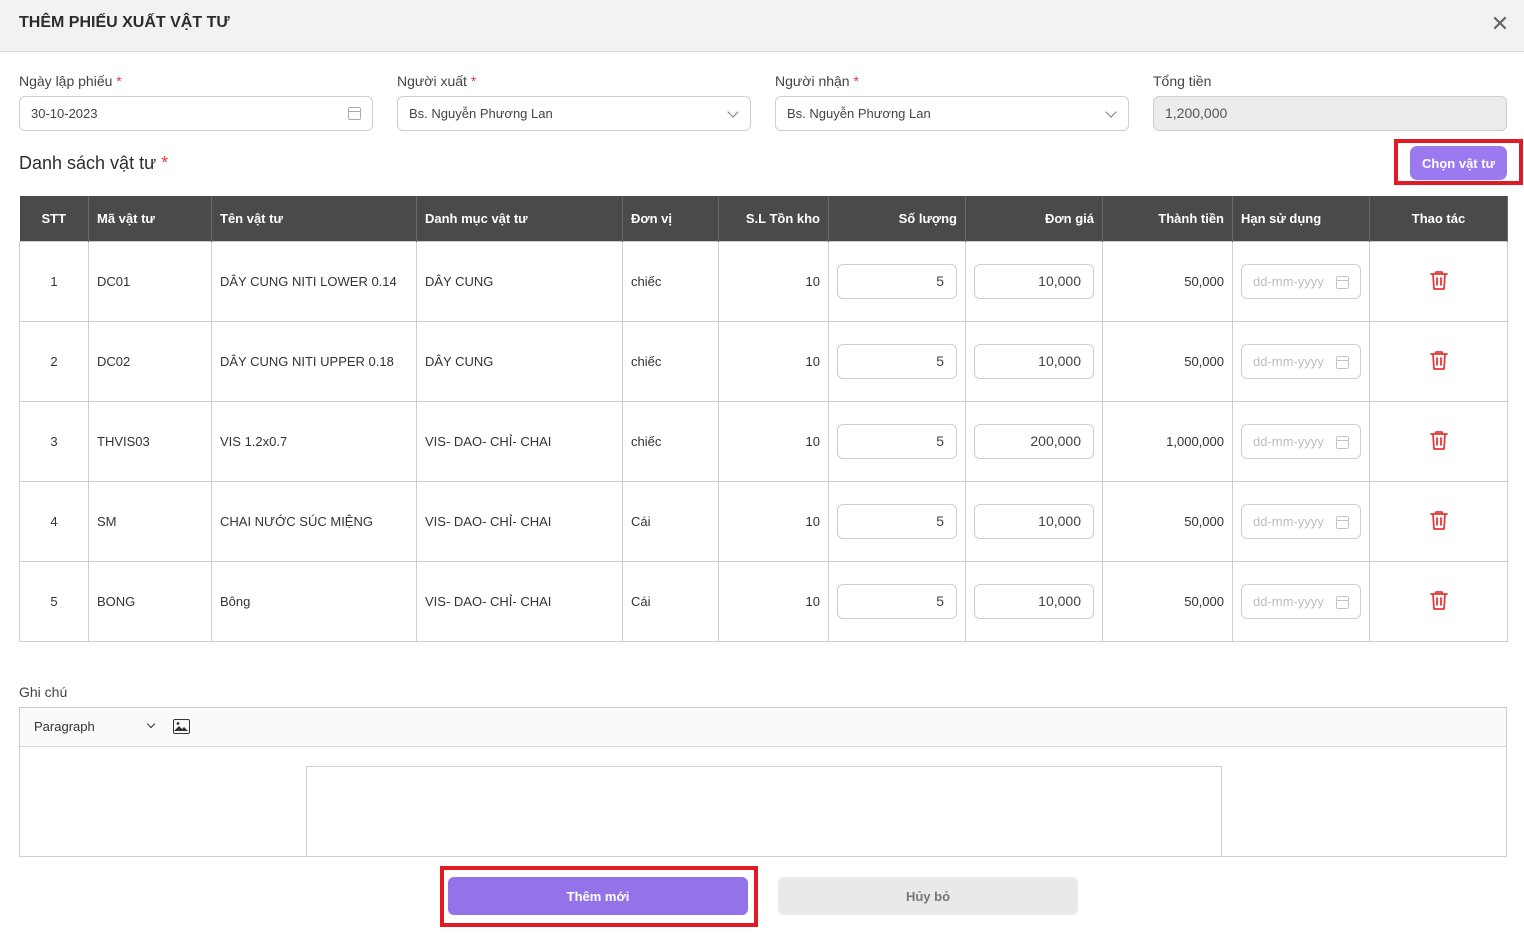 The height and width of the screenshot is (933, 1524). Describe the element at coordinates (817, 81) in the screenshot. I see `receiver-label: Người nhận *` at that location.